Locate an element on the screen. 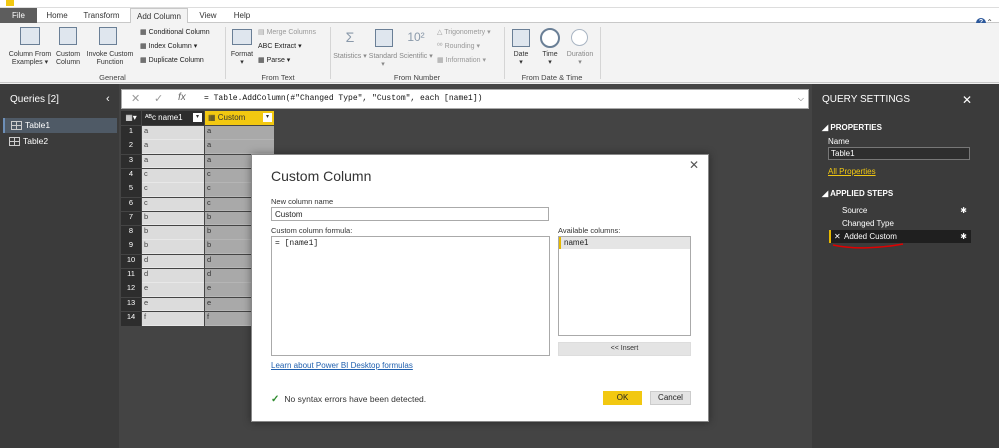 The width and height of the screenshot is (999, 448). scientific-button: Scientific ▾ is located at coordinates (416, 57).